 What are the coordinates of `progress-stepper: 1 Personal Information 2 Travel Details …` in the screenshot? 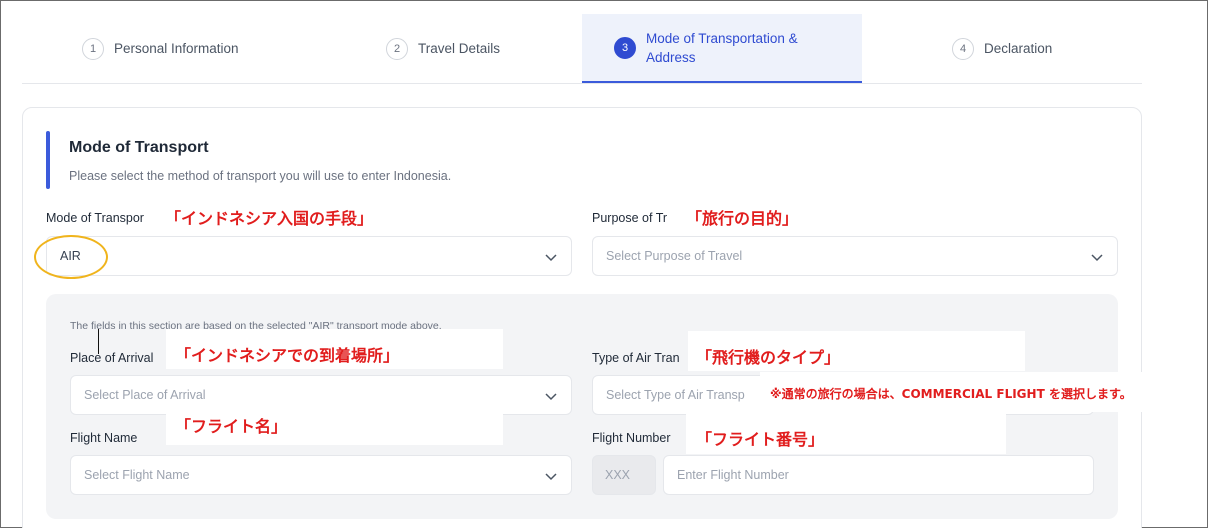 It's located at (582, 49).